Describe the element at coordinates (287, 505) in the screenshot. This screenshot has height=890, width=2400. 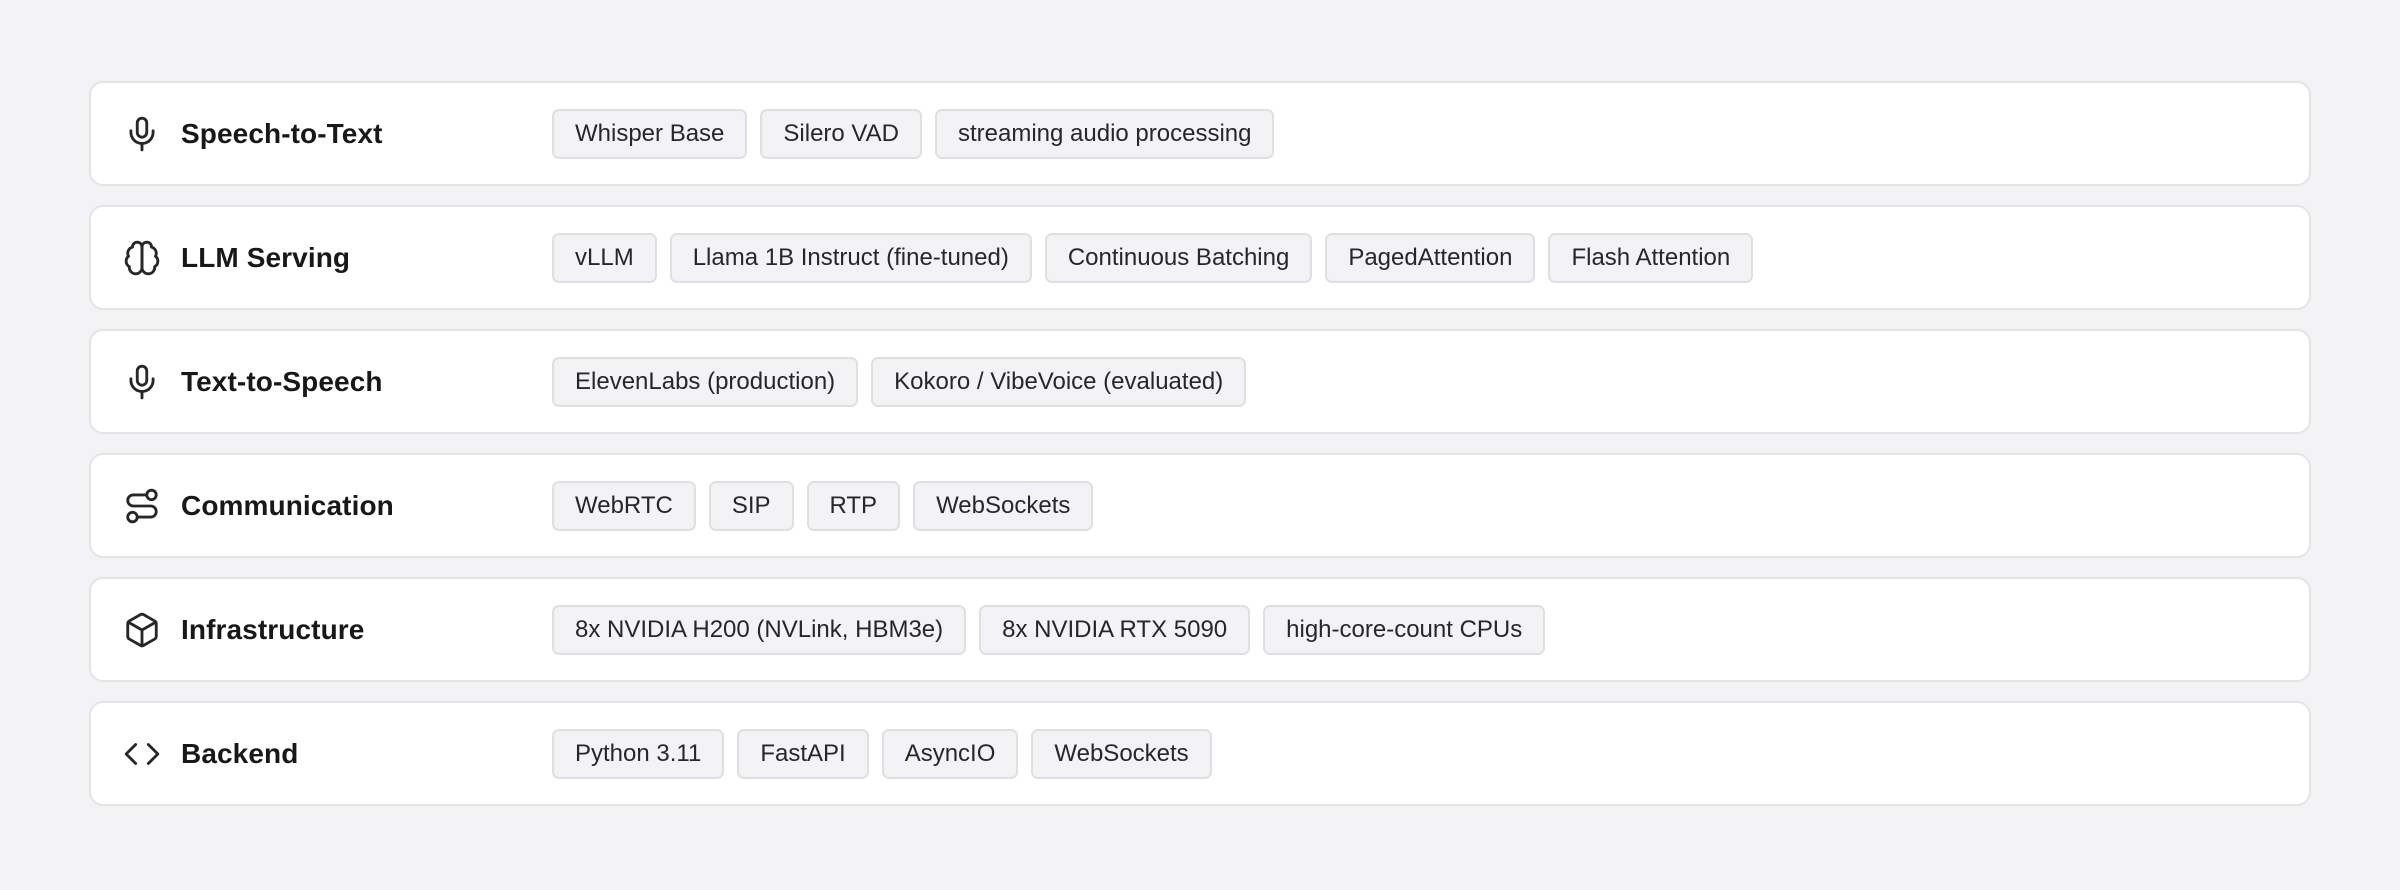
I see `stack-category-title: Communication` at that location.